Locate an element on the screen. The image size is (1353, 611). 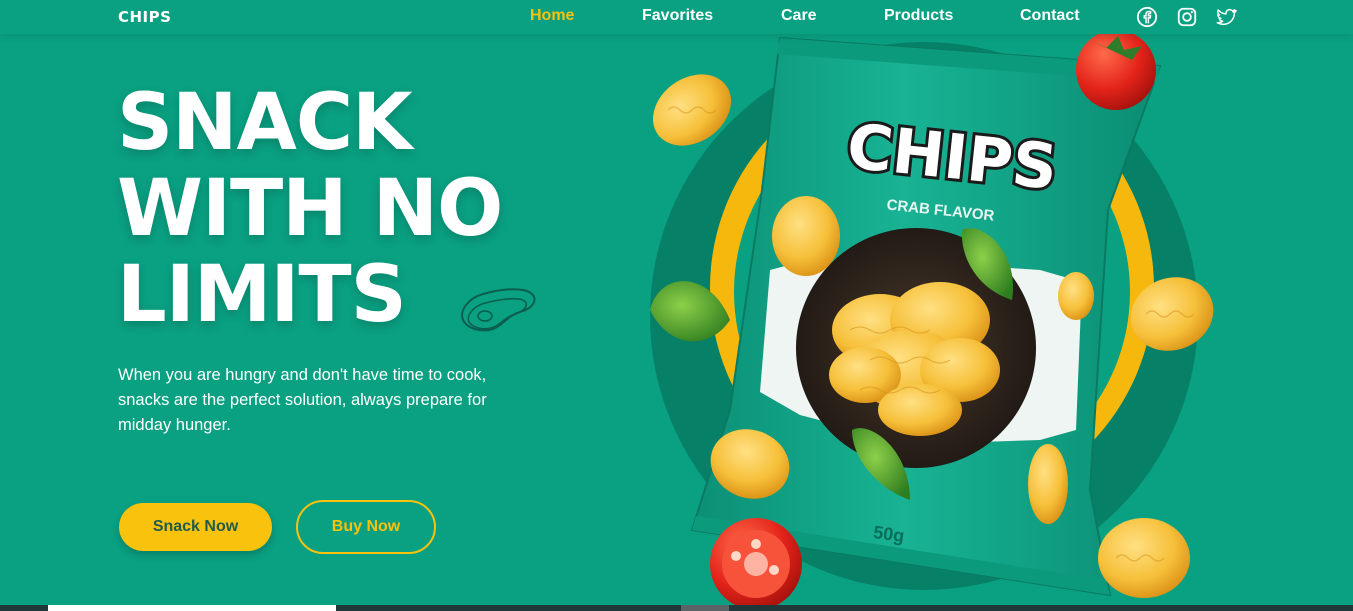
nav-favorites: Favorites is located at coordinates (677, 16).